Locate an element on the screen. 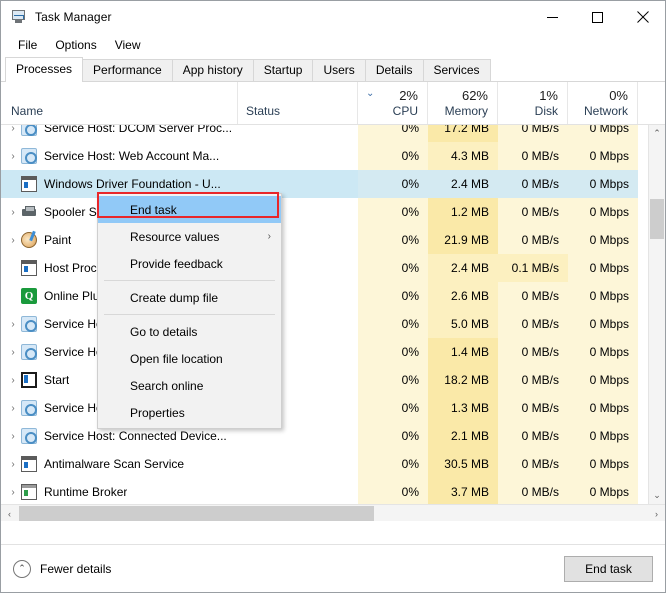 The image size is (666, 593). scroll-right-icon: › is located at coordinates (656, 513).